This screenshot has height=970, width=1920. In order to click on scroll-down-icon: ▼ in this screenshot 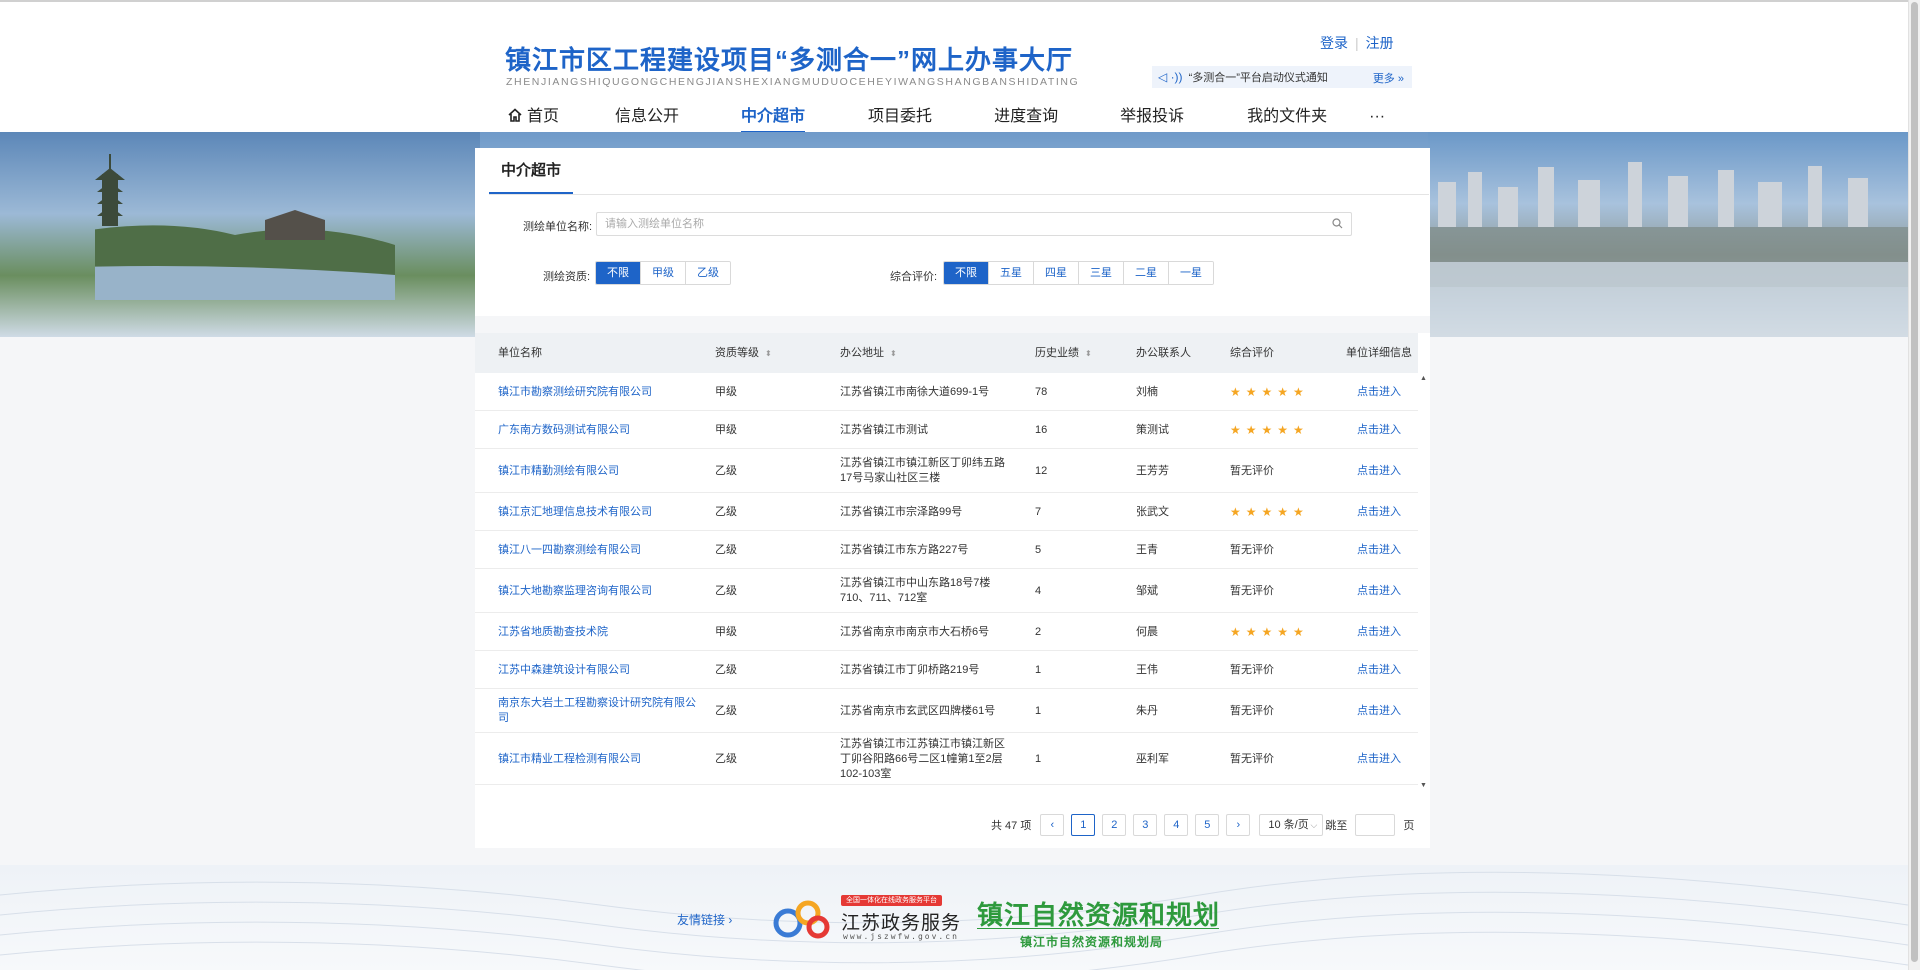, I will do `click(1423, 785)`.